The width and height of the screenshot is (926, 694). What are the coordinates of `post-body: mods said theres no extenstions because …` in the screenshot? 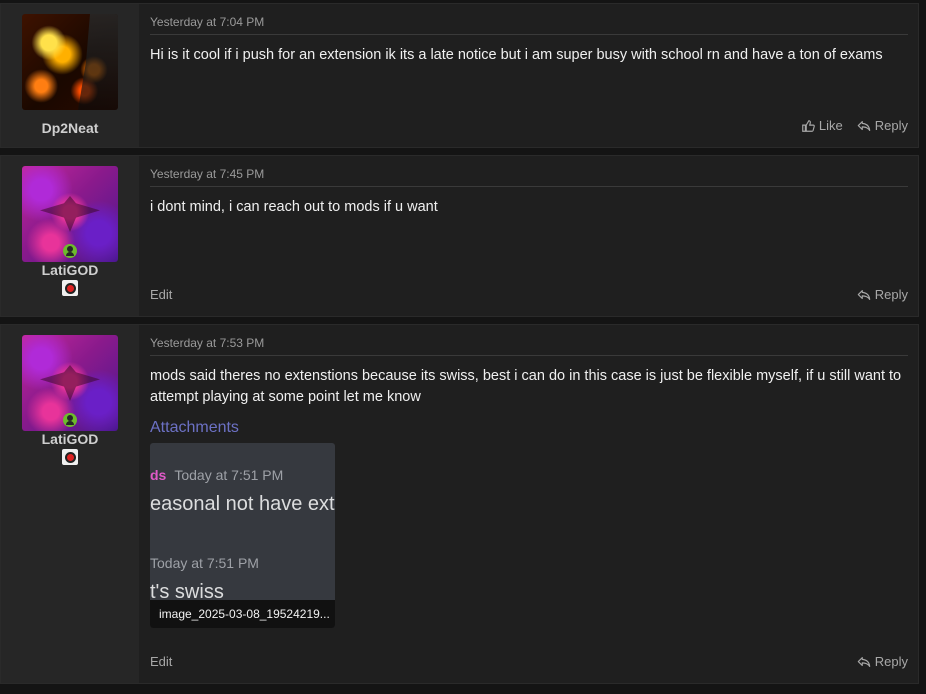 It's located at (526, 386).